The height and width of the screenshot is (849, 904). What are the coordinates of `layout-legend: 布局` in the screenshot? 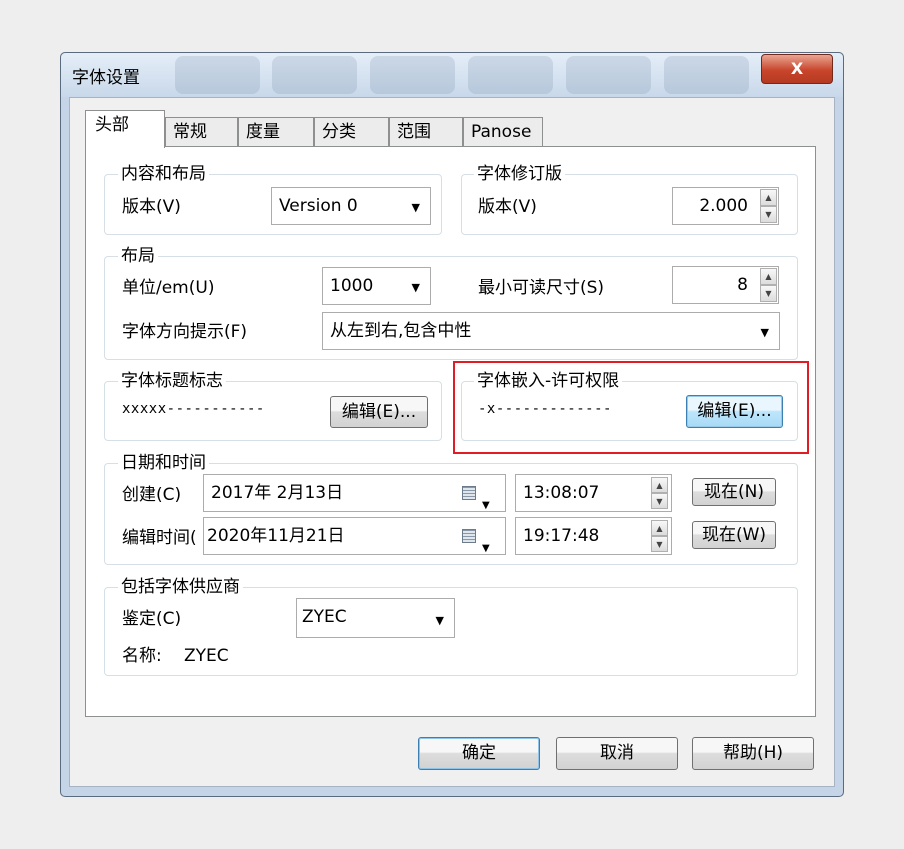 It's located at (138, 256).